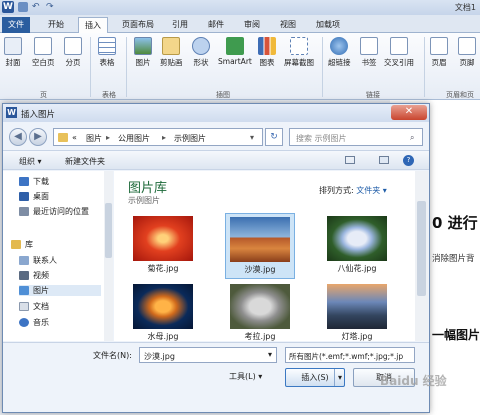 The width and height of the screenshot is (480, 415). I want to click on insert-dropdown-icon: ▾, so click(337, 377).